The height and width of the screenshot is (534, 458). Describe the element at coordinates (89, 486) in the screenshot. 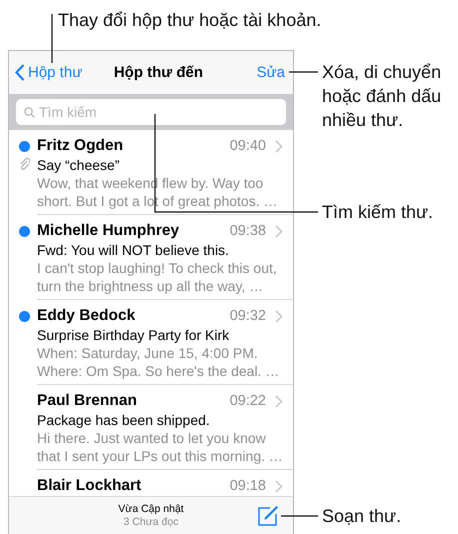

I see `sender-name: Blair Lockhart` at that location.